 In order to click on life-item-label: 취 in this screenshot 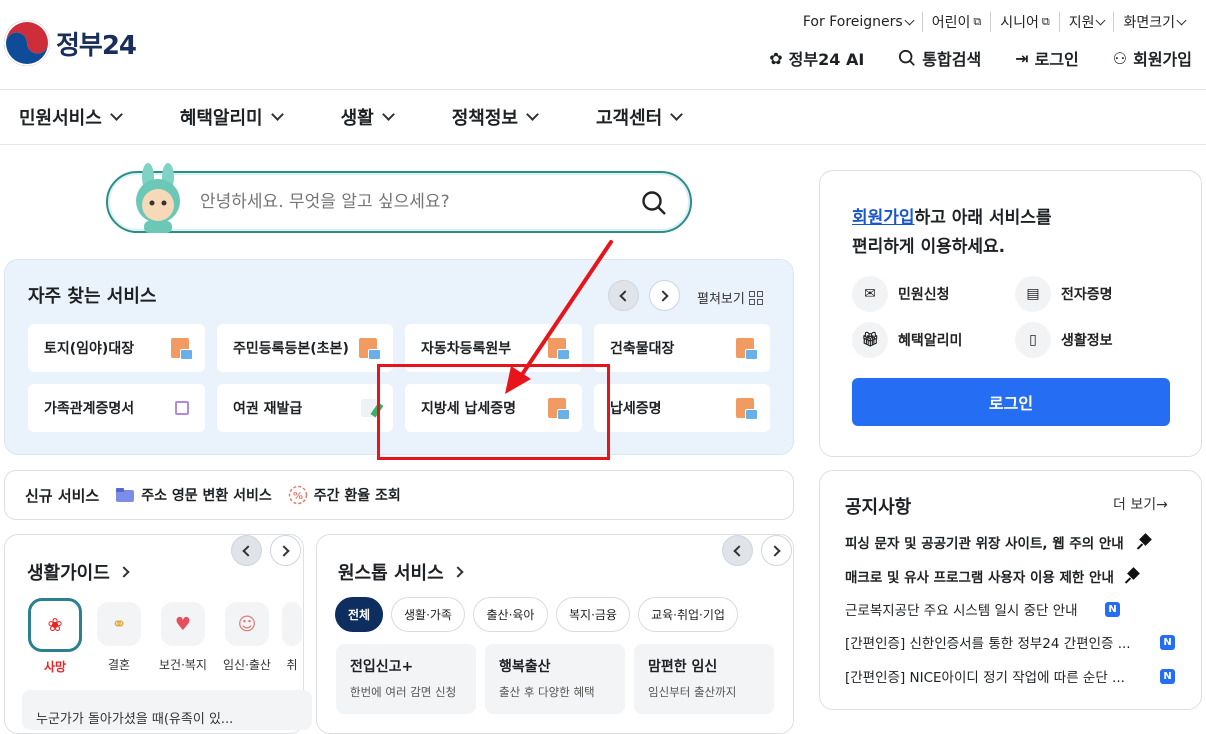, I will do `click(292, 665)`.